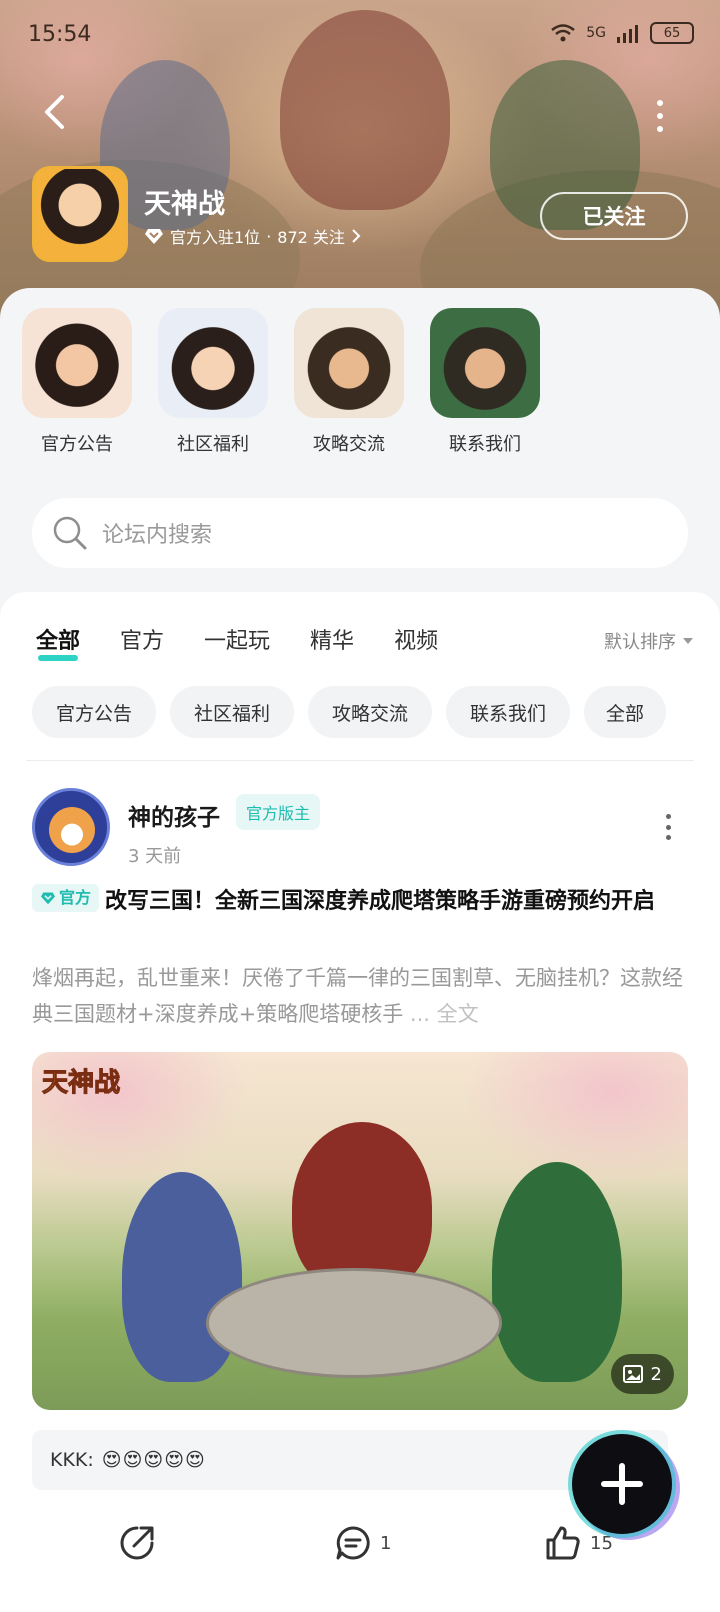 The width and height of the screenshot is (720, 1612). Describe the element at coordinates (353, 1543) in the screenshot. I see `comment-icon` at that location.